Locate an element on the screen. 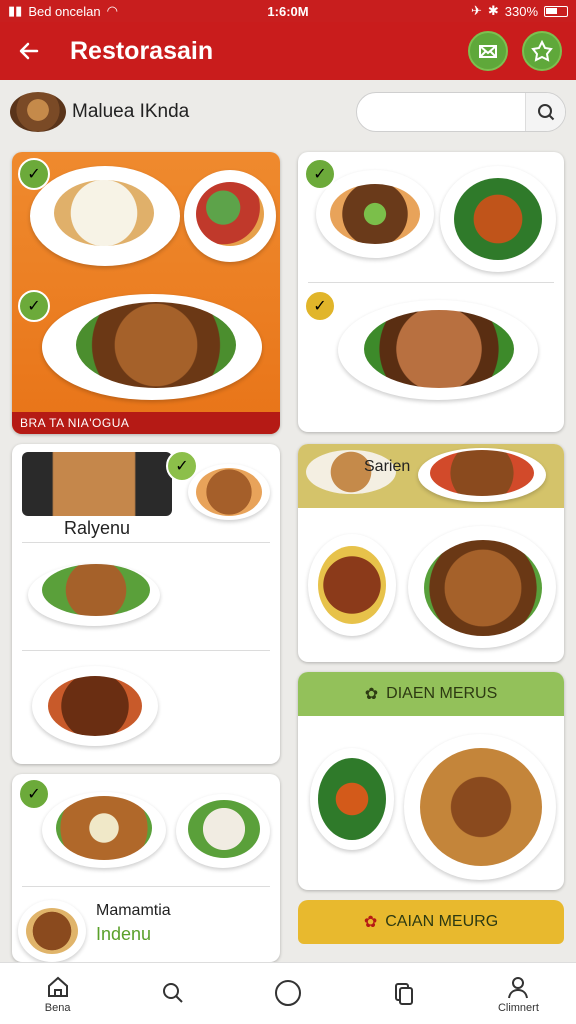  nav-home-label: Bena is located at coordinates (57, 1007).